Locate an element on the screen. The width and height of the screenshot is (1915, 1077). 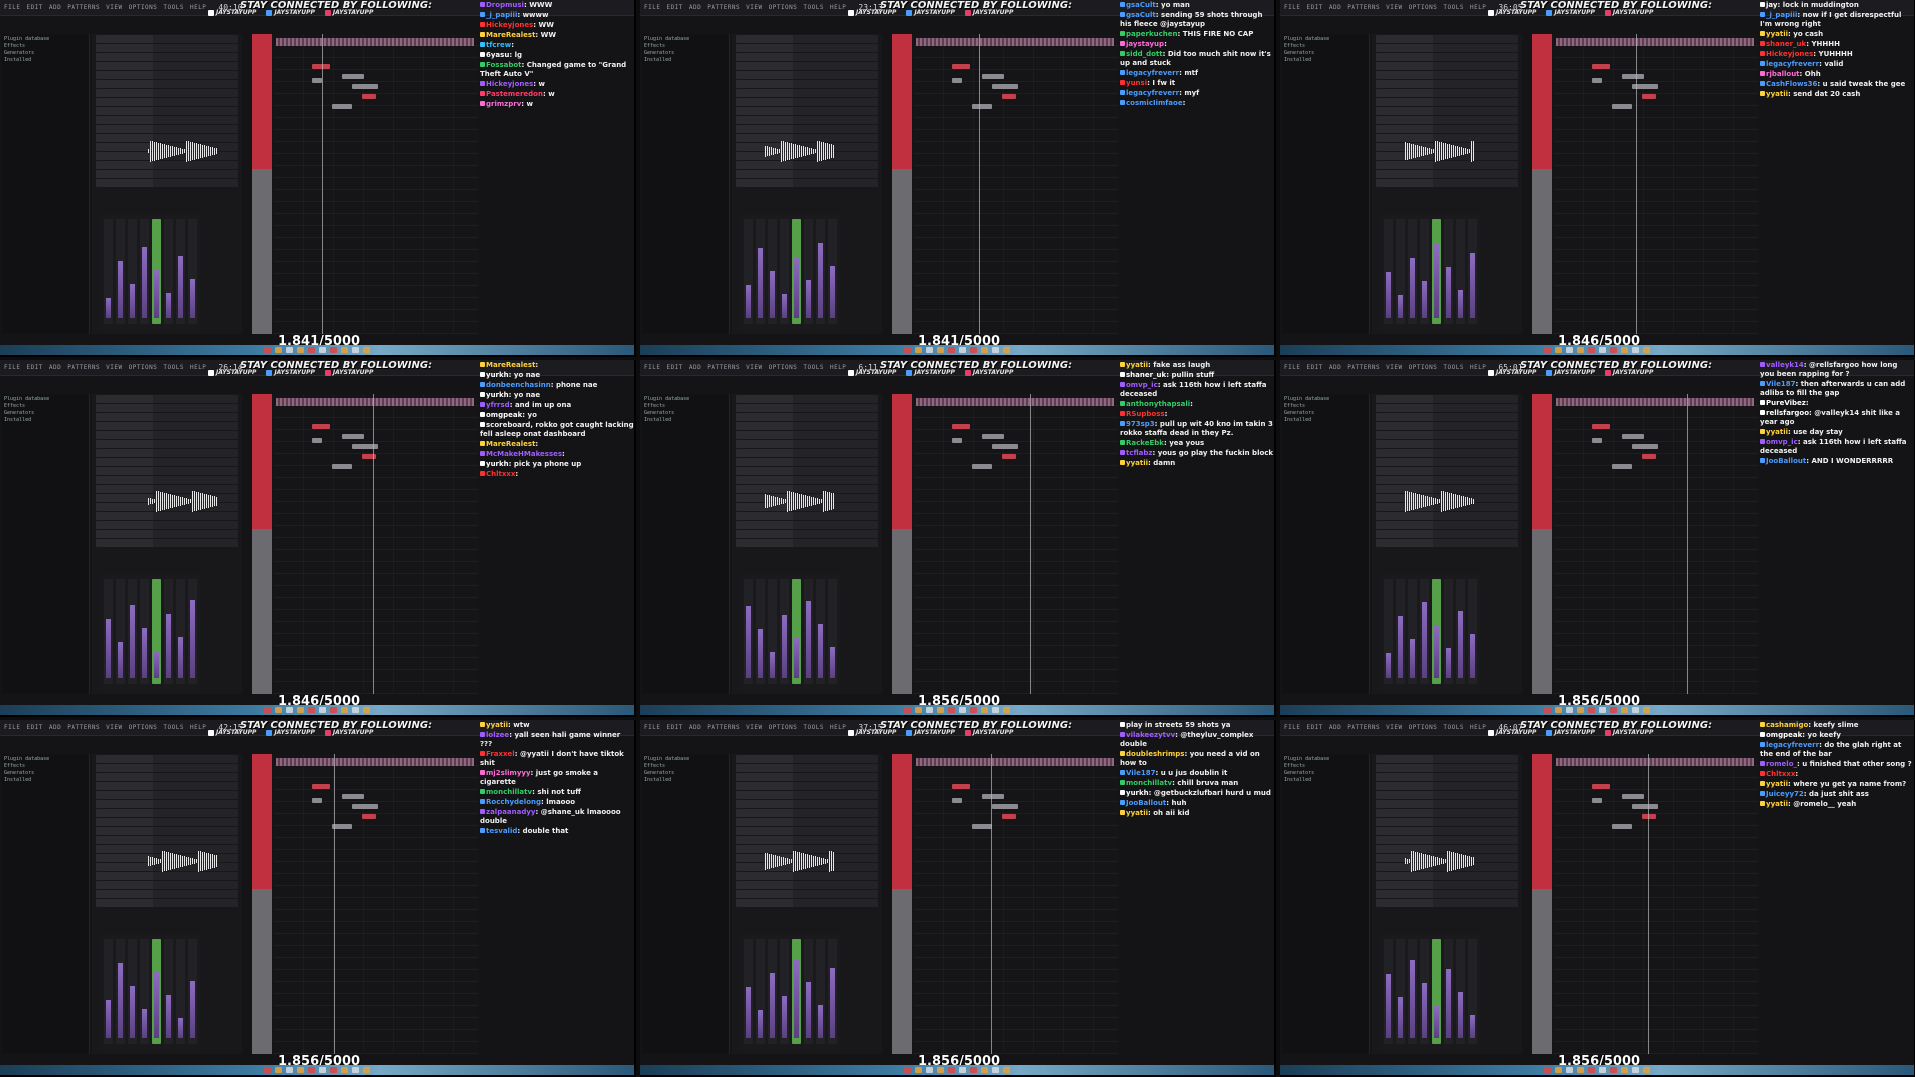
menu-item-add: ADD is located at coordinates (1335, 367).